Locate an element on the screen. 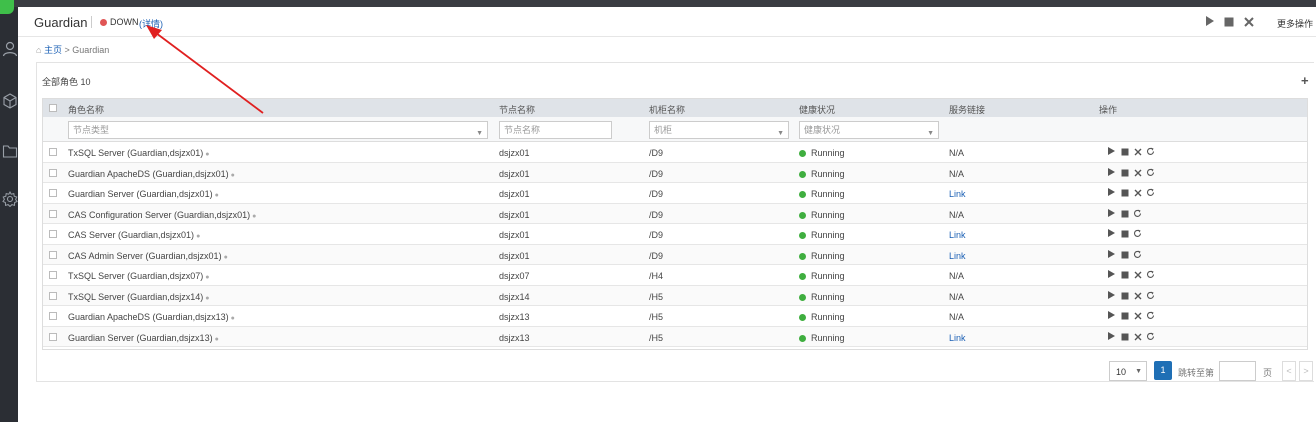 The width and height of the screenshot is (1316, 422). page-size-select: 10 ▼ is located at coordinates (1128, 371).